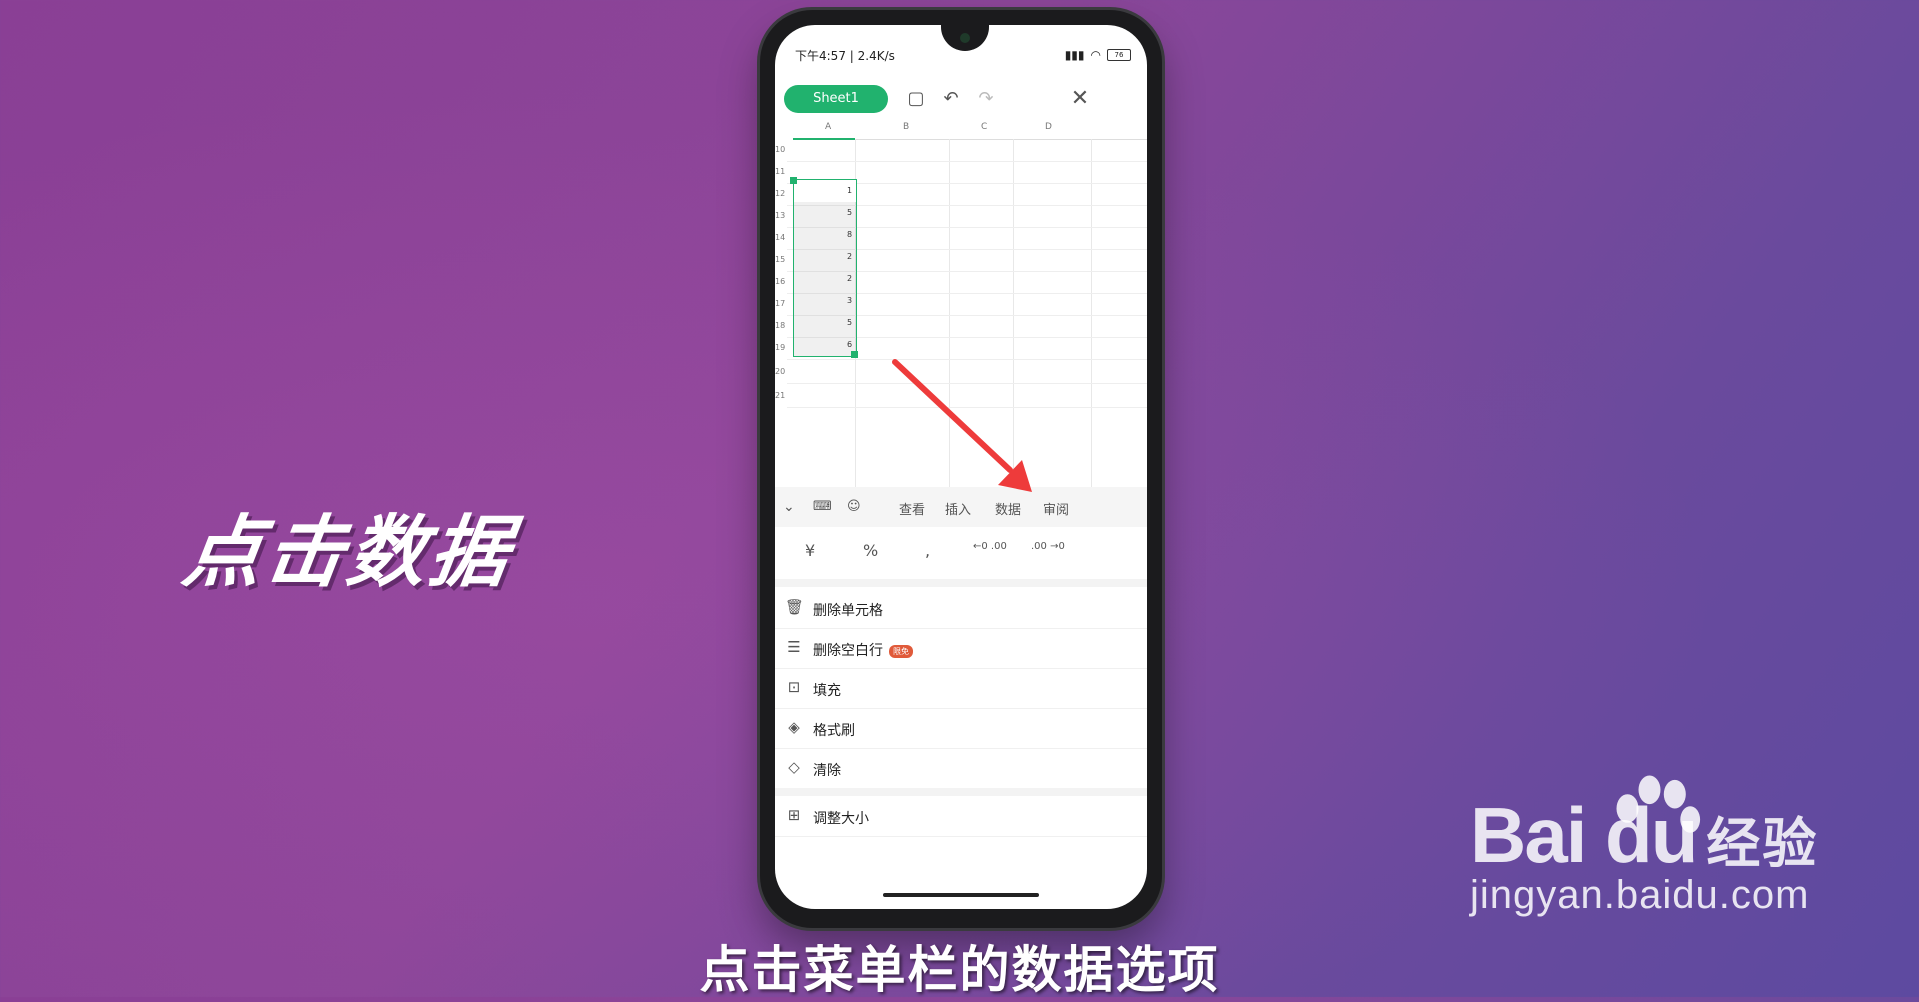  Describe the element at coordinates (961, 728) in the screenshot. I see `menu-item-format-painter: ◈ 格式刷` at that location.